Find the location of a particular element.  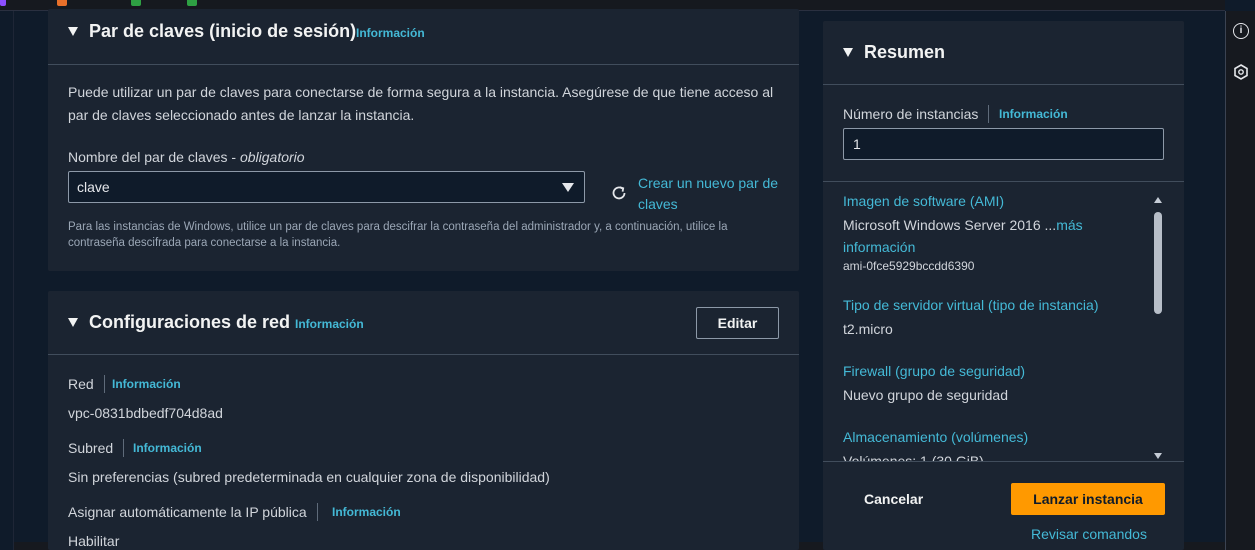

vpc-label: Red is located at coordinates (90, 384).